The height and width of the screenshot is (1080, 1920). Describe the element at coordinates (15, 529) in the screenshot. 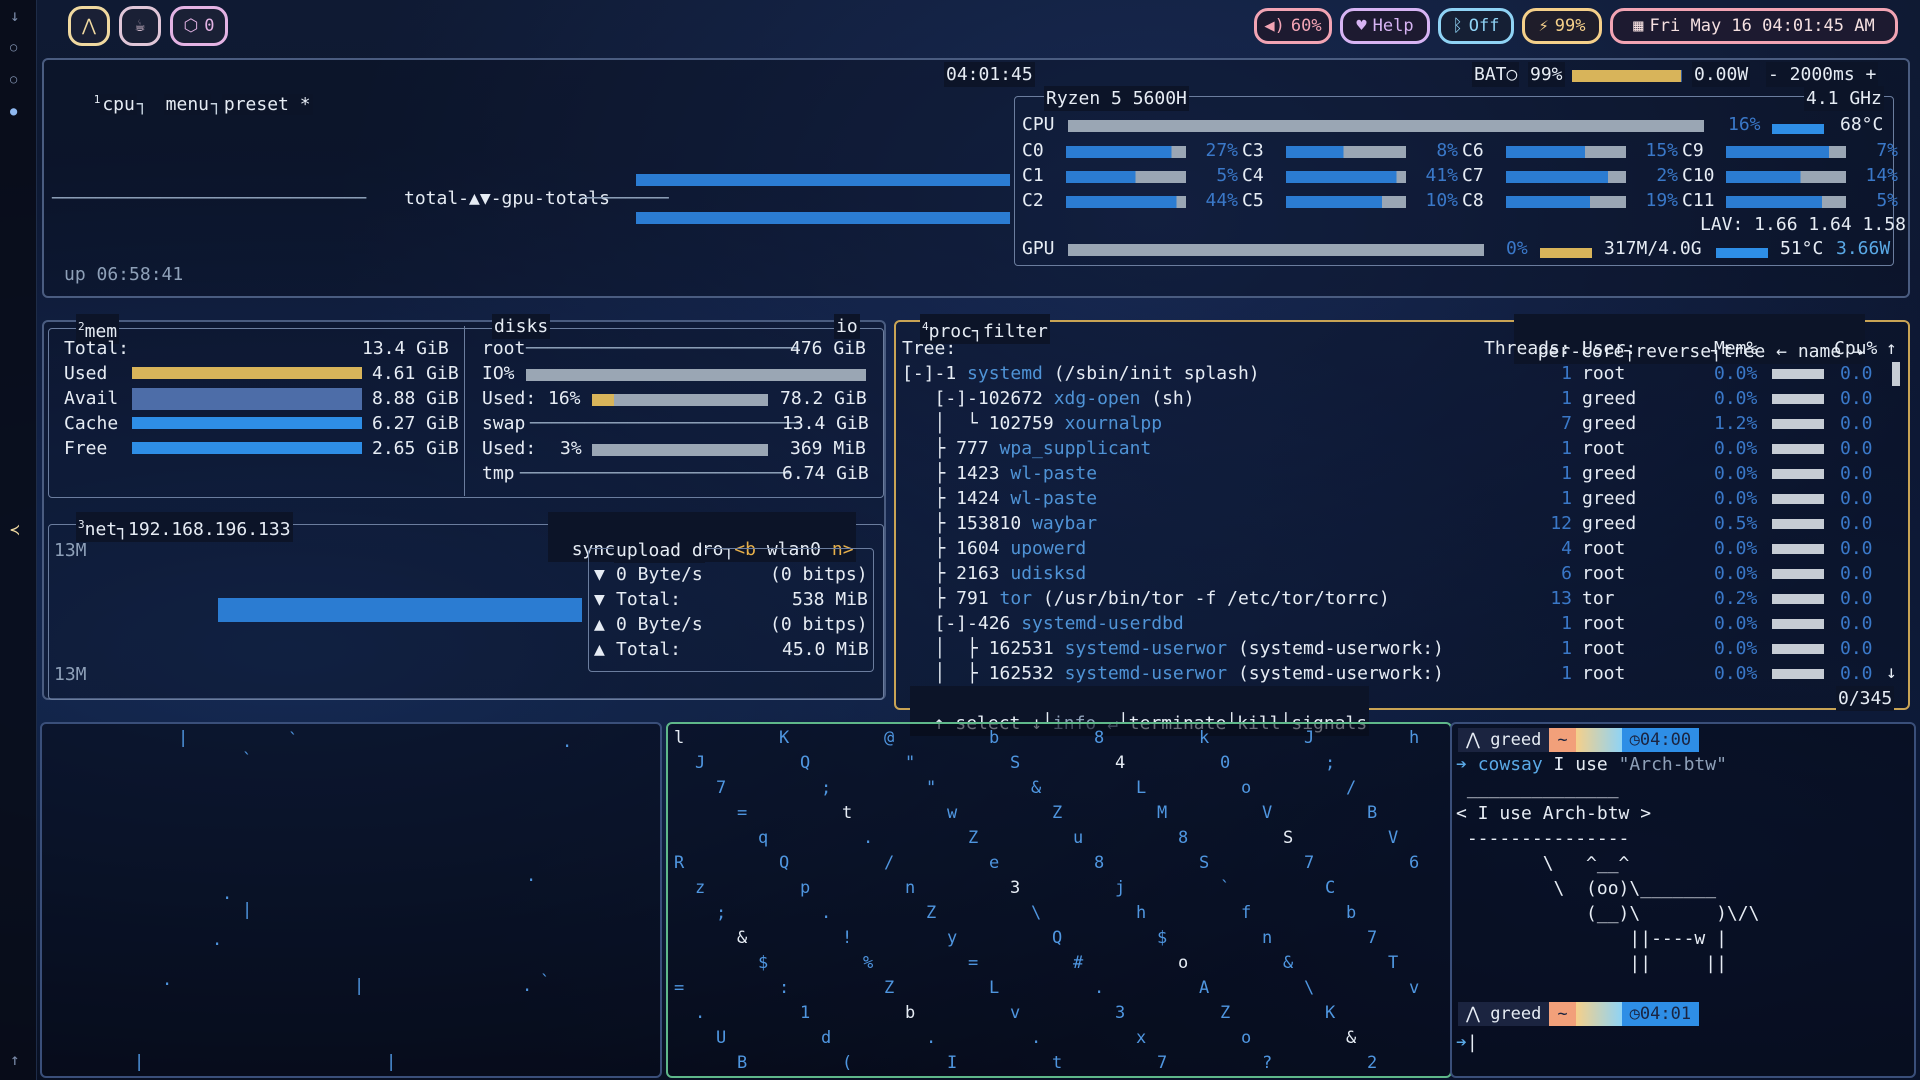

I see `chevron-left-icon: ≺` at that location.